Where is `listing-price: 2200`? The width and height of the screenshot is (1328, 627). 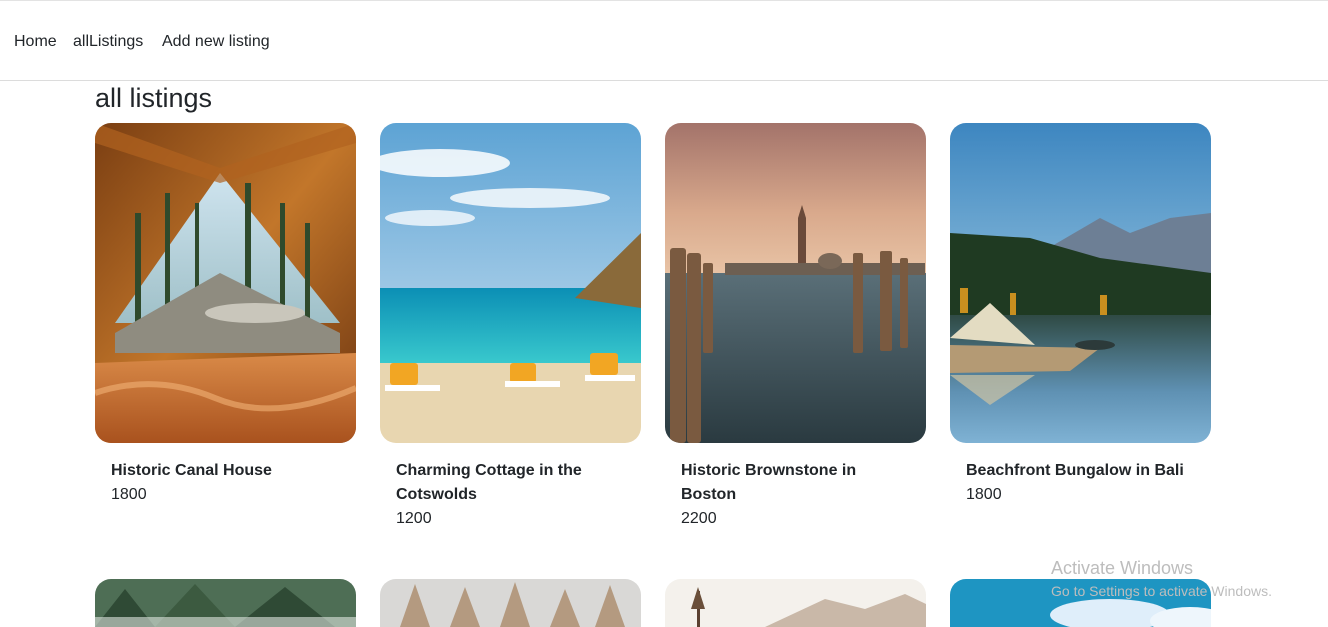 listing-price: 2200 is located at coordinates (699, 518).